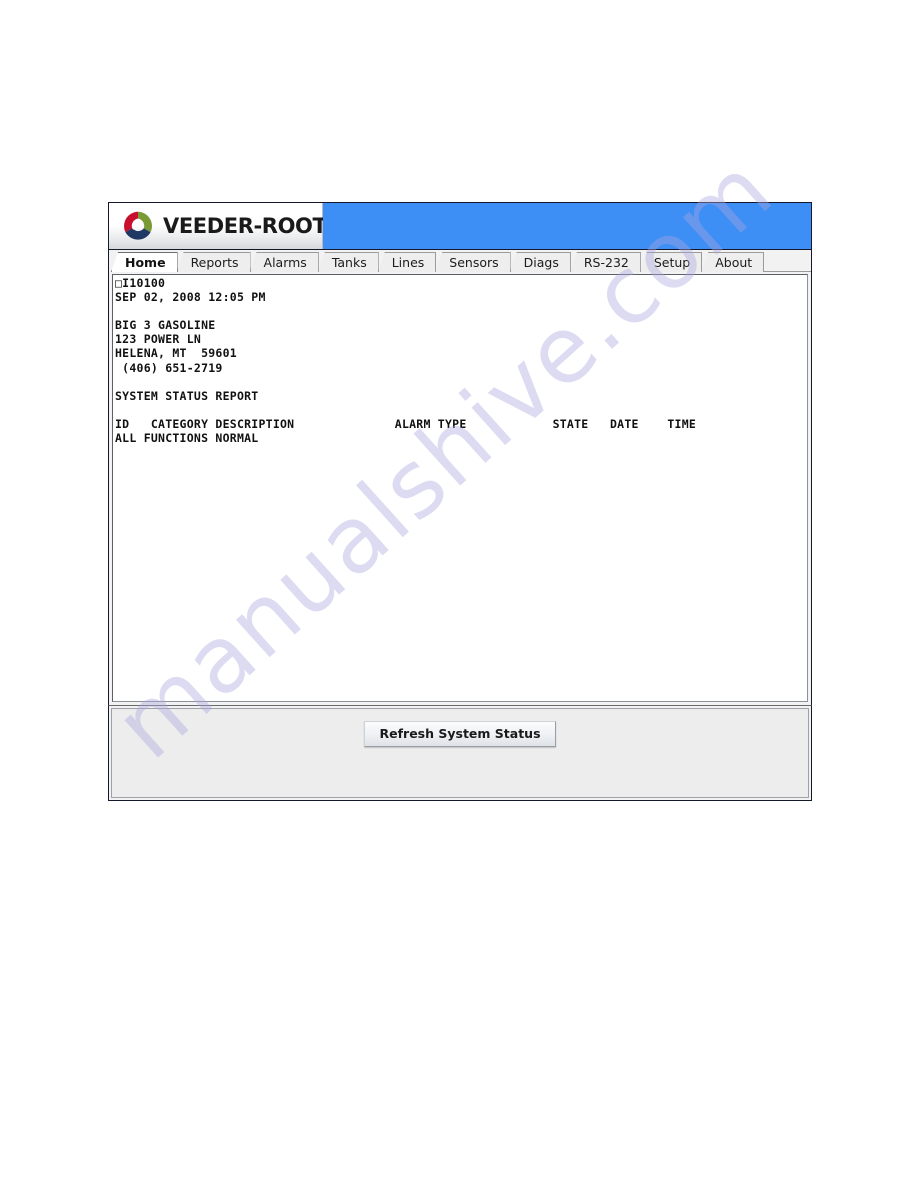  I want to click on veeder-root-swirl-logo-icon, so click(138, 226).